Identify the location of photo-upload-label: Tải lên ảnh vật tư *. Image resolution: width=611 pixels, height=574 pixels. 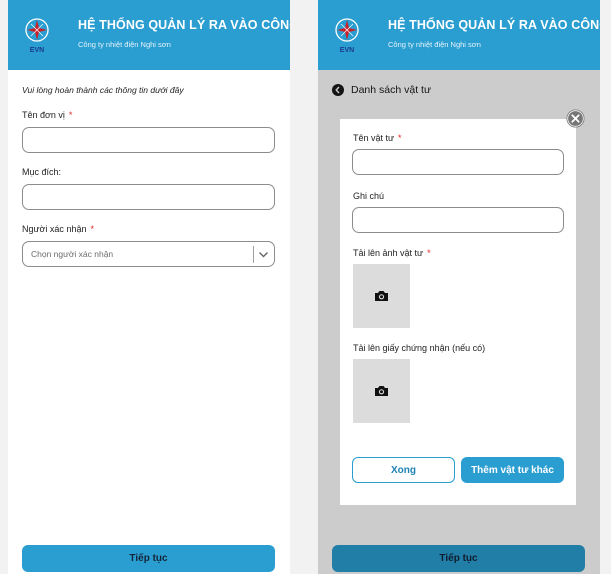
(392, 253).